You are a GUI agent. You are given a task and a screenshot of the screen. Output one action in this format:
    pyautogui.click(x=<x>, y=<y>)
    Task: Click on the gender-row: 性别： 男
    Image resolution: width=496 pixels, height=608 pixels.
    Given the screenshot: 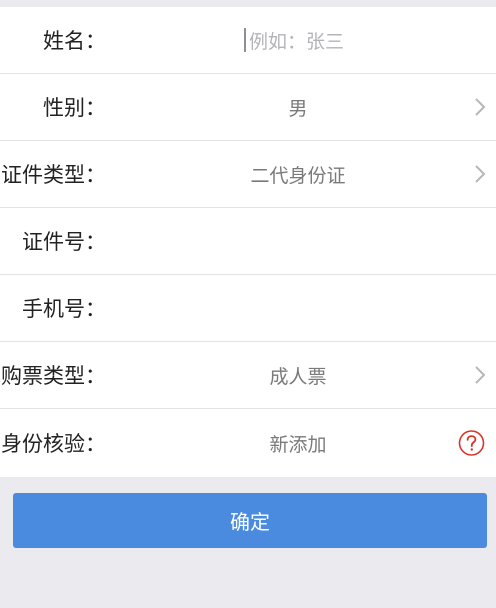 What is the action you would take?
    pyautogui.click(x=248, y=107)
    